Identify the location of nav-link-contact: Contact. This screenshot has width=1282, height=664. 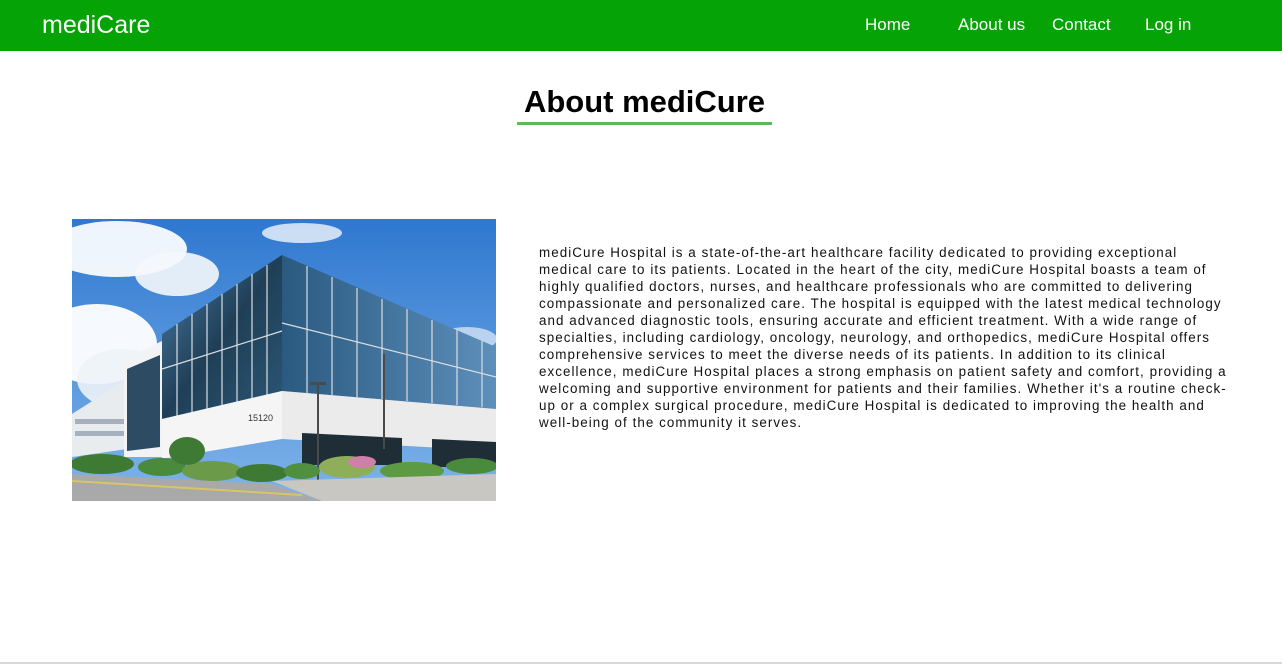
(1081, 25).